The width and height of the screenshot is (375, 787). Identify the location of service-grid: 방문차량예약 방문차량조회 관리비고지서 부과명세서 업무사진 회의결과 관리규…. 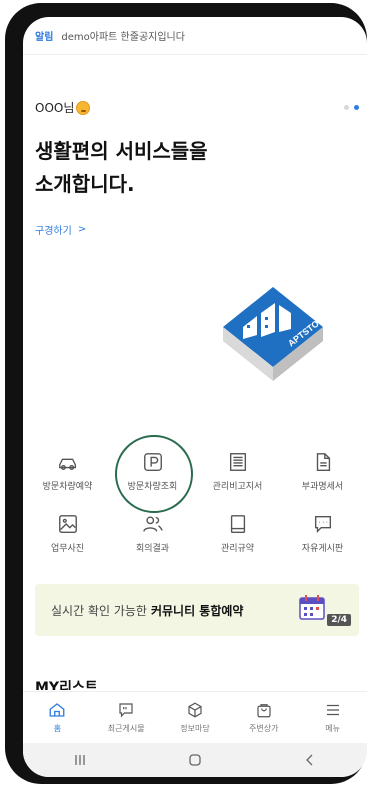
(195, 502).